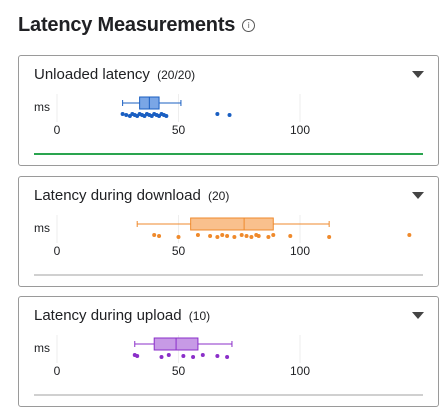 This screenshot has height=414, width=445. What do you see at coordinates (249, 25) in the screenshot?
I see `info-icon: i` at bounding box center [249, 25].